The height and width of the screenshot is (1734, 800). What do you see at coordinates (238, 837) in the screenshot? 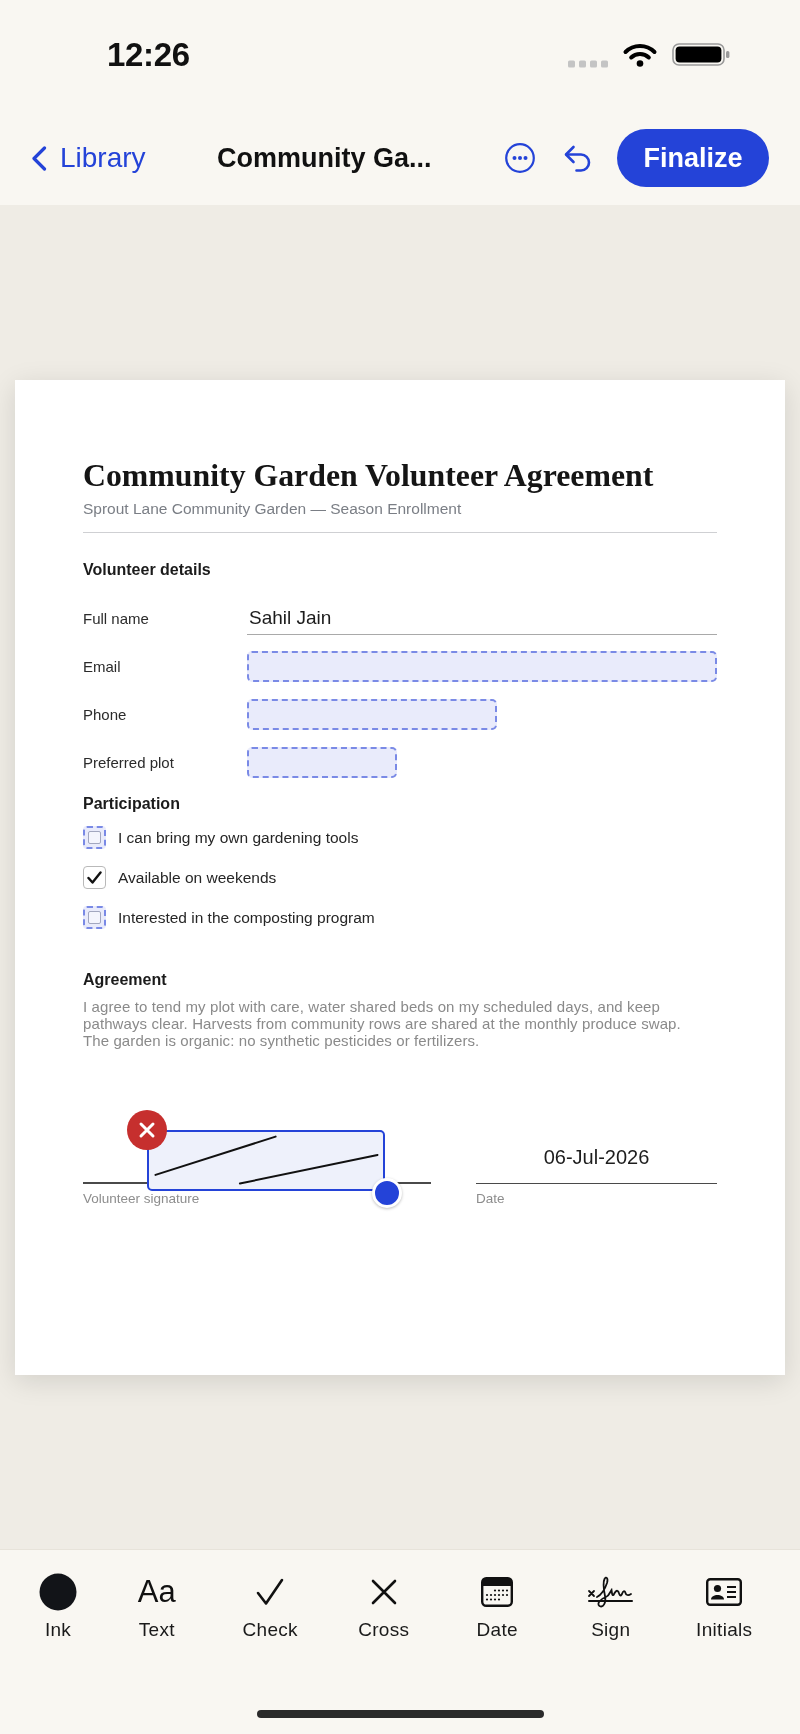
I see `checkbox-label: I can bring my own gardening tools` at bounding box center [238, 837].